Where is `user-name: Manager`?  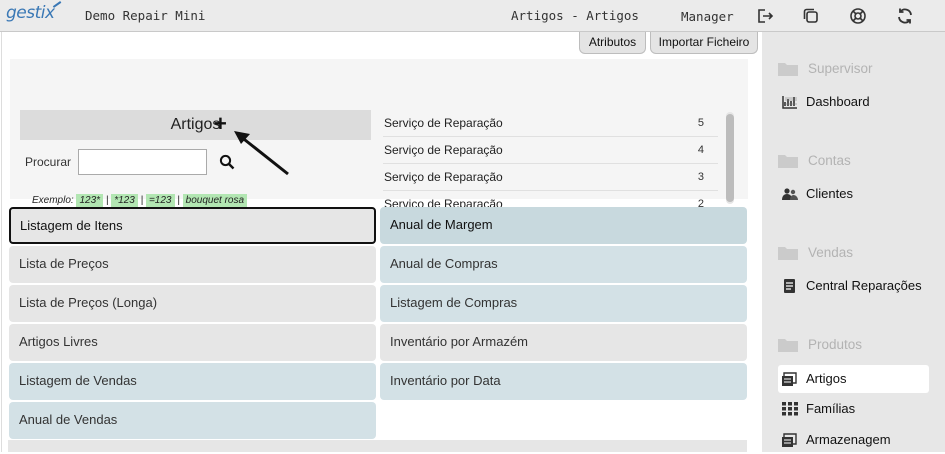 user-name: Manager is located at coordinates (707, 16).